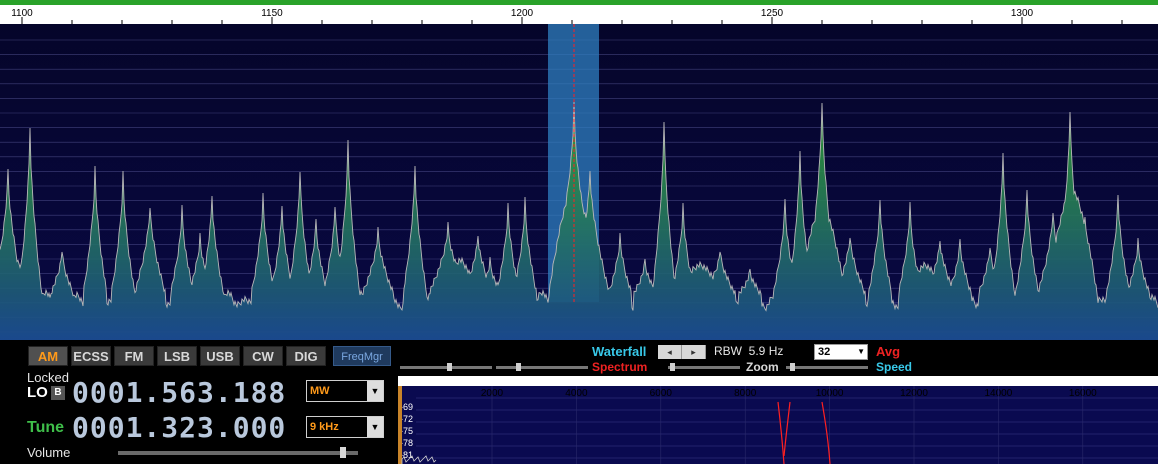 The height and width of the screenshot is (464, 1158). I want to click on freq-tick-label: 1300, so click(1022, 13).